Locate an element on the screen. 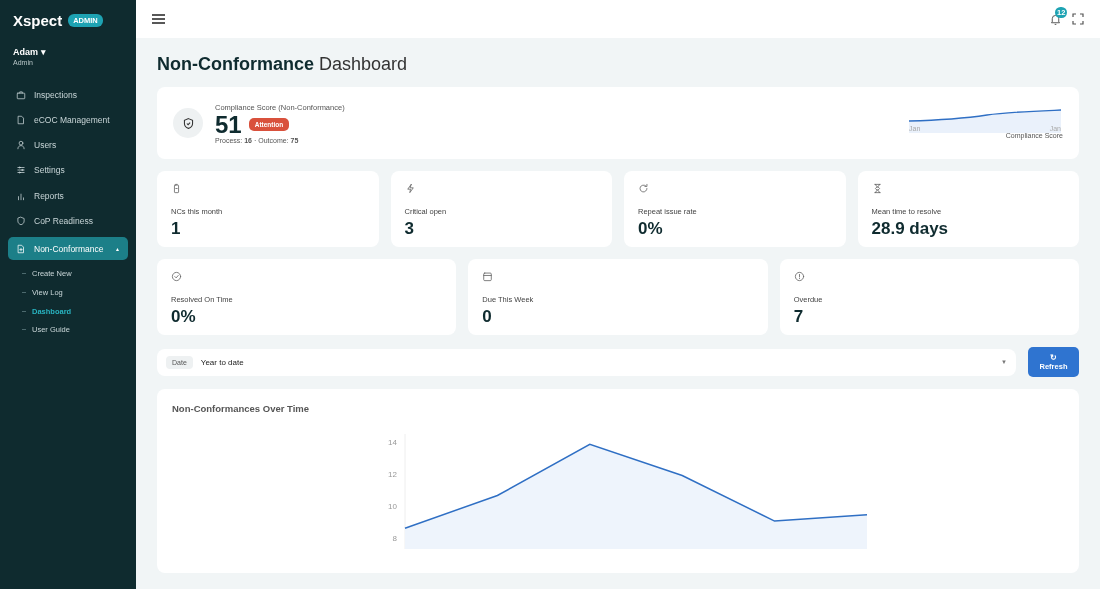  sidebar-item: eCOC Management is located at coordinates (68, 120).